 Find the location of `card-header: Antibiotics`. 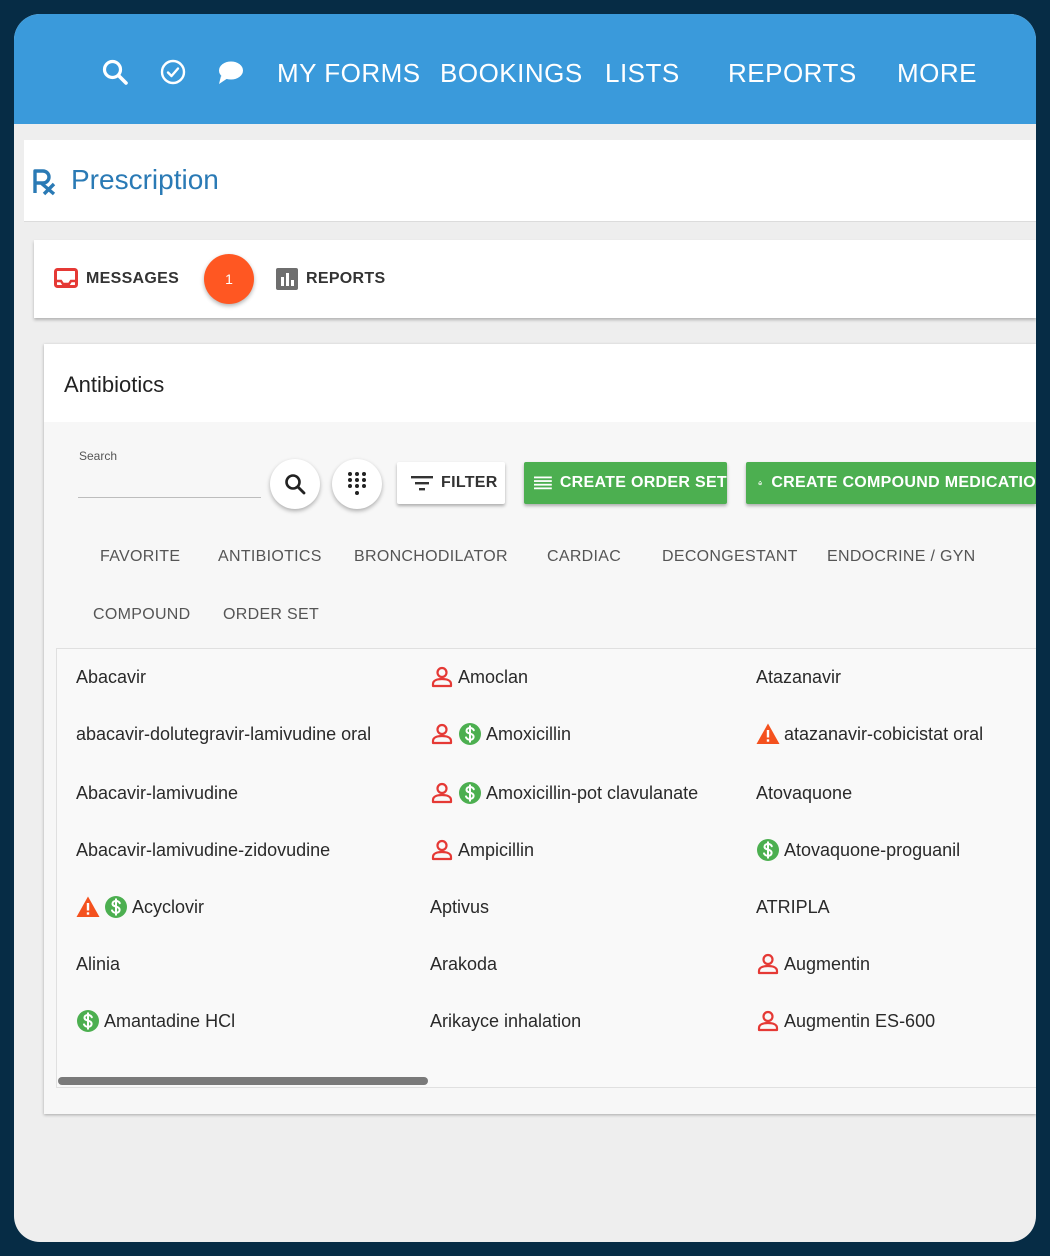

card-header: Antibiotics is located at coordinates (540, 383).